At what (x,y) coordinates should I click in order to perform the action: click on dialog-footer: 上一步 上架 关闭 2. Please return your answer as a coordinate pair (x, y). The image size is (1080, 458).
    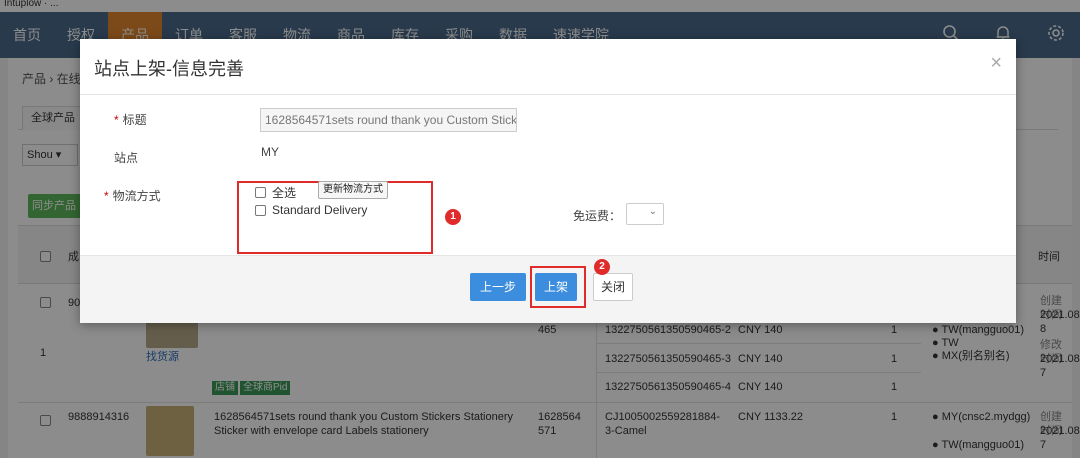
    Looking at the image, I should click on (548, 289).